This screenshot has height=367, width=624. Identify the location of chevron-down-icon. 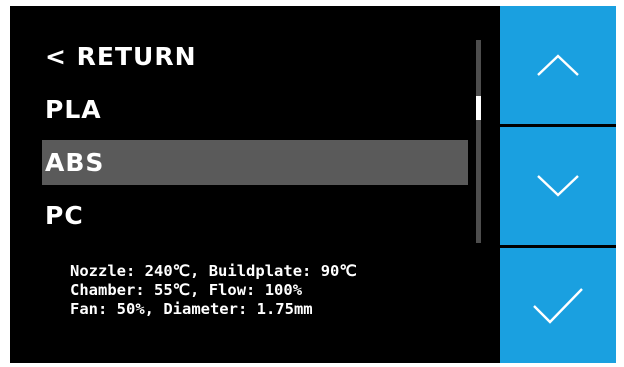
(558, 186).